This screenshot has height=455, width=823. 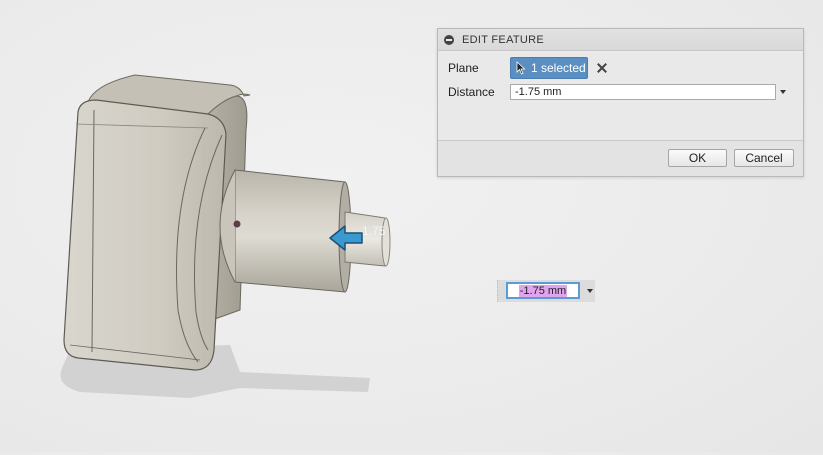 What do you see at coordinates (290, 231) in the screenshot?
I see `model-boss-cylinder` at bounding box center [290, 231].